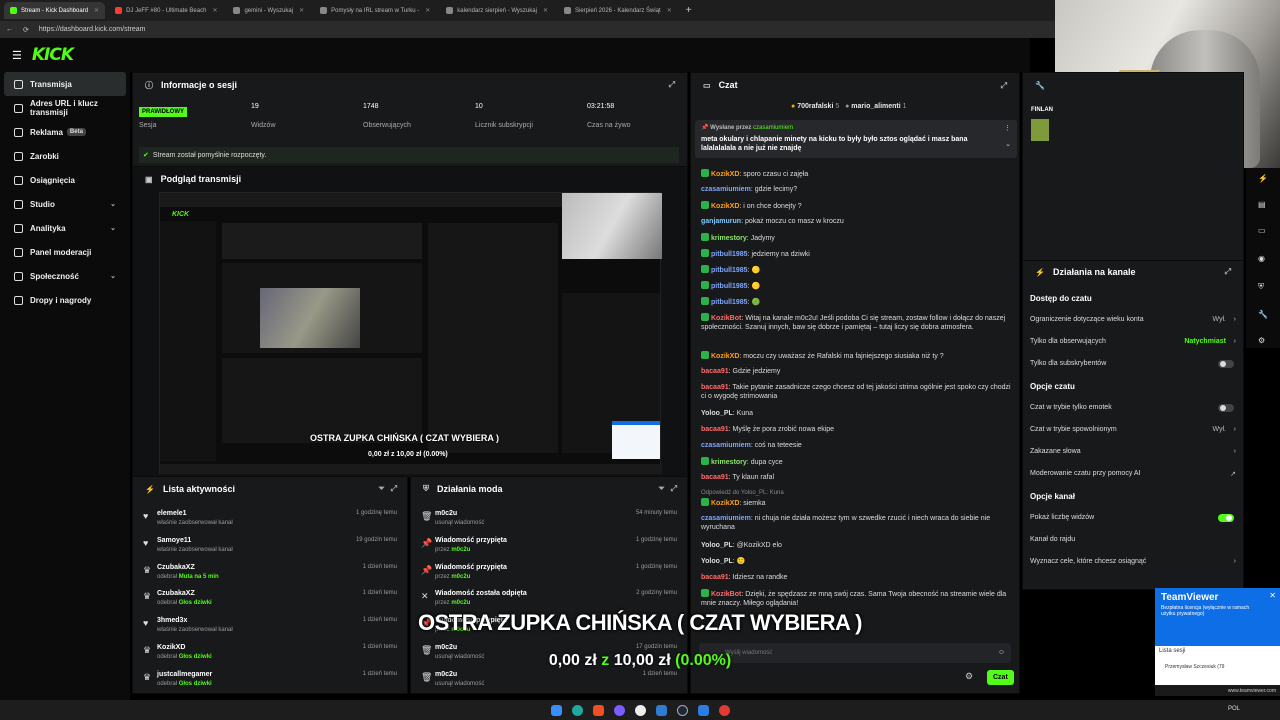  Describe the element at coordinates (1135, 366) in the screenshot. I see `channel-option: Tylko dla subskrybentów` at that location.